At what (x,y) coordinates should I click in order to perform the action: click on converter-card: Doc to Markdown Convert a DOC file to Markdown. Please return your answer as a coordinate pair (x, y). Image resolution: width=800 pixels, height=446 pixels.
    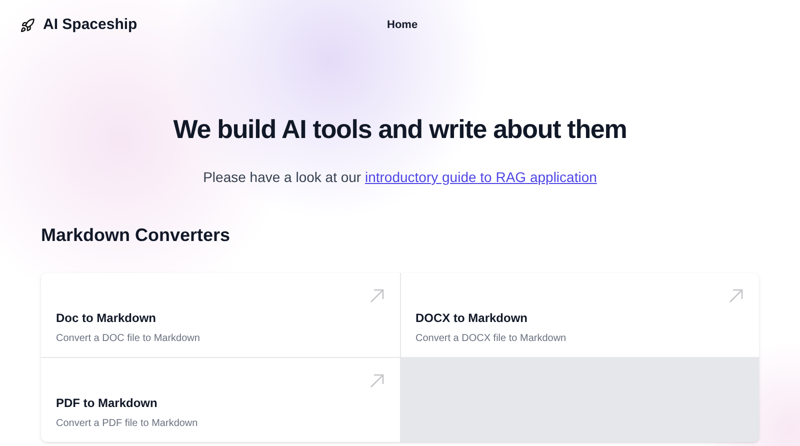
    Looking at the image, I should click on (220, 315).